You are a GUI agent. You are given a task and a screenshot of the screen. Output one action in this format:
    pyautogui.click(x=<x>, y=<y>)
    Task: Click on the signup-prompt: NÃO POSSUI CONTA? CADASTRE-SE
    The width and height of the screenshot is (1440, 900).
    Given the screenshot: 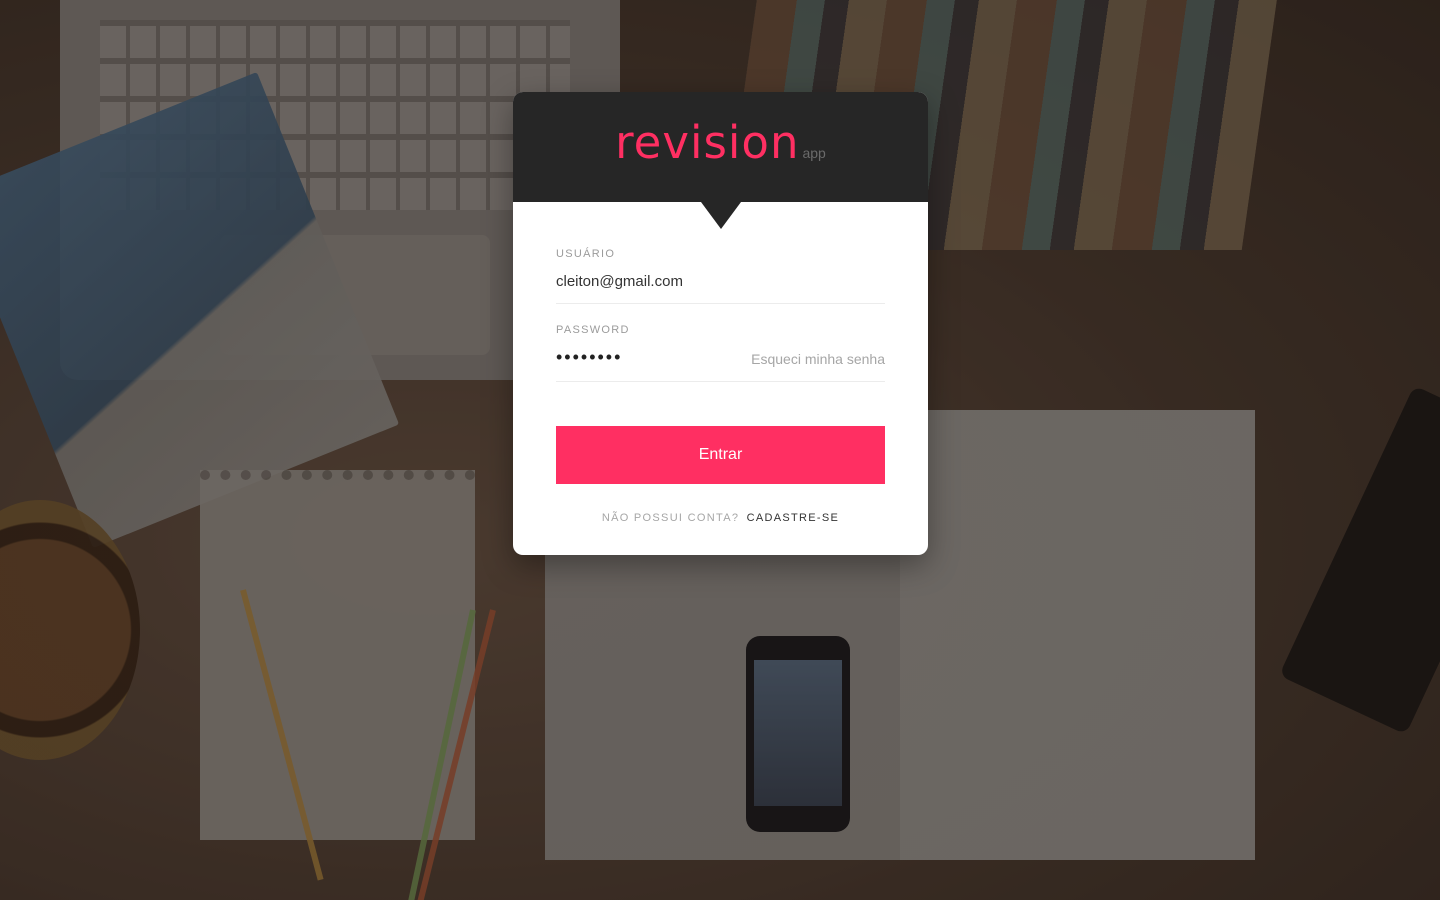 What is the action you would take?
    pyautogui.click(x=720, y=518)
    